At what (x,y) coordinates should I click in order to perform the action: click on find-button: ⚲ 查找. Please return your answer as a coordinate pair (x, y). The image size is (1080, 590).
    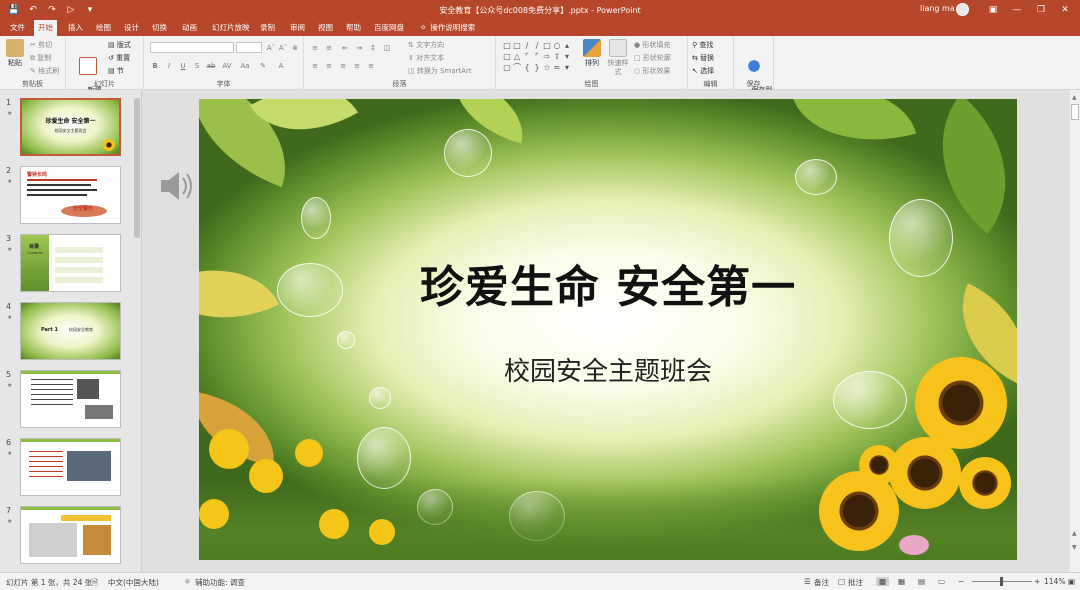
    Looking at the image, I should click on (702, 45).